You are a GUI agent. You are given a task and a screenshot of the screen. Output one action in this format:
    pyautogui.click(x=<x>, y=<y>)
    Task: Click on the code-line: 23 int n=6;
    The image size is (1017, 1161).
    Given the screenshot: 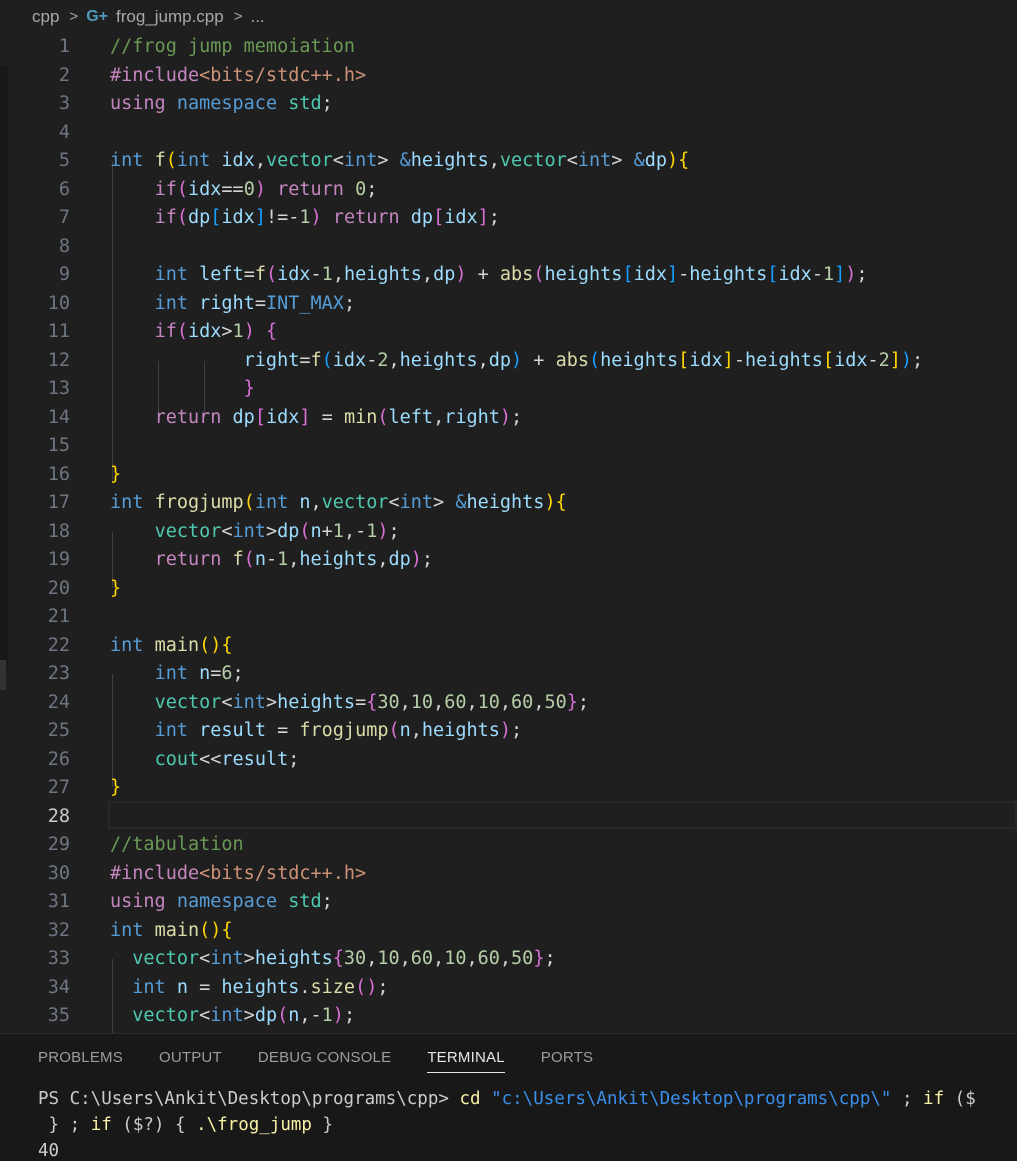 What is the action you would take?
    pyautogui.click(x=508, y=674)
    